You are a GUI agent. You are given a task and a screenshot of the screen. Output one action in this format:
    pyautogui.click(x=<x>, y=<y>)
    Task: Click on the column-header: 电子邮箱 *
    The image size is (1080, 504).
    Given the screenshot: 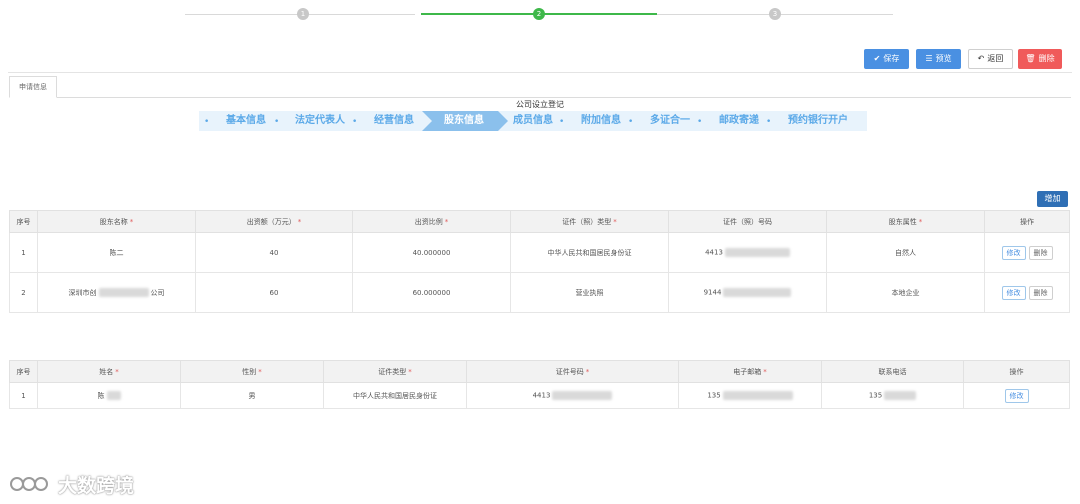 What is the action you would take?
    pyautogui.click(x=750, y=371)
    